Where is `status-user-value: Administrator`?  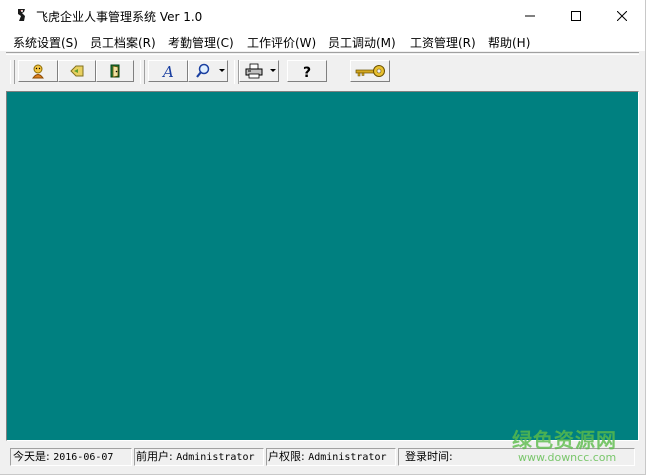 status-user-value: Administrator is located at coordinates (215, 457).